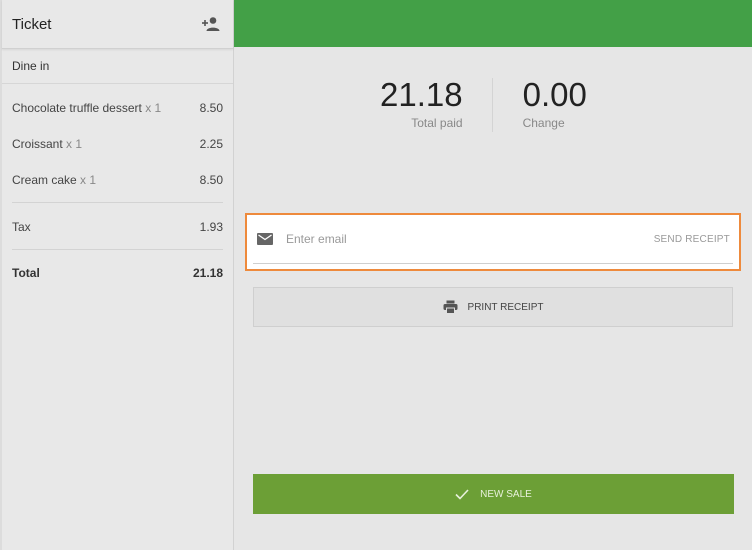  Describe the element at coordinates (483, 104) in the screenshot. I see `payment-summary: 21.18 Total paid 0.00 Change` at that location.